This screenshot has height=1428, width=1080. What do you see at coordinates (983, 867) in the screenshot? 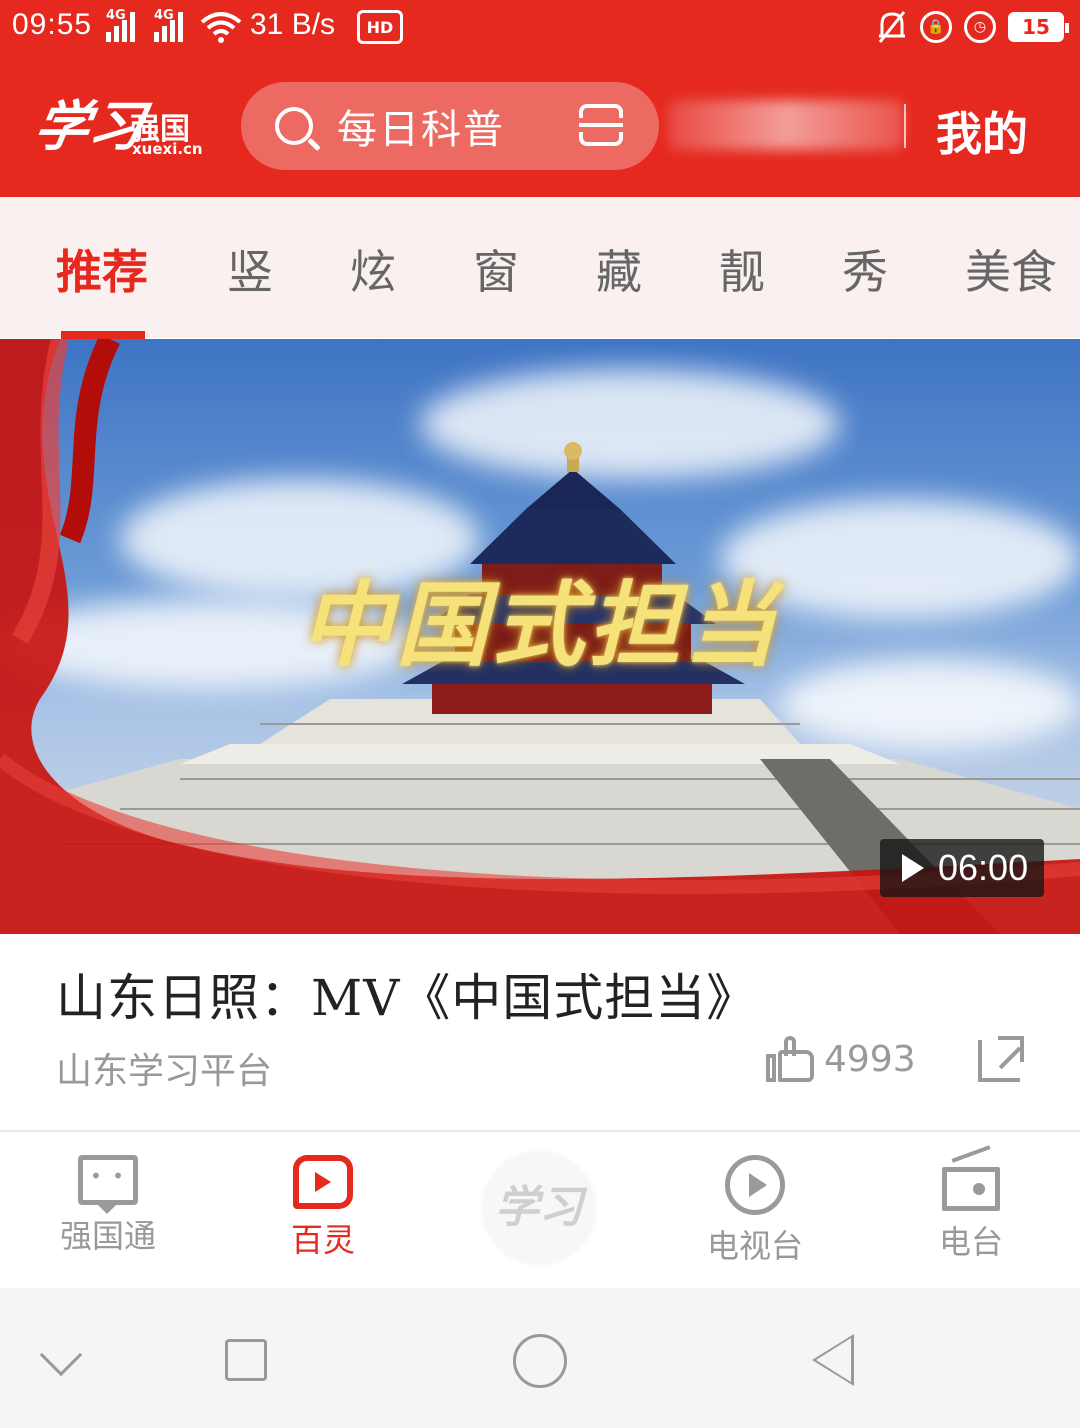
I see `video-duration: 06:00` at bounding box center [983, 867].